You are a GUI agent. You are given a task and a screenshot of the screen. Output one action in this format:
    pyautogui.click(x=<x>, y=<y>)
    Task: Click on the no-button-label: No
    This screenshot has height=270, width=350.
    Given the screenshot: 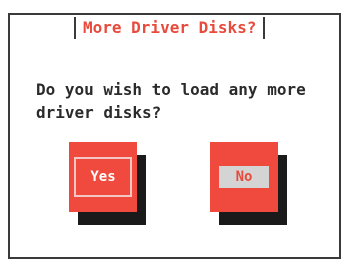 What is the action you would take?
    pyautogui.click(x=244, y=177)
    